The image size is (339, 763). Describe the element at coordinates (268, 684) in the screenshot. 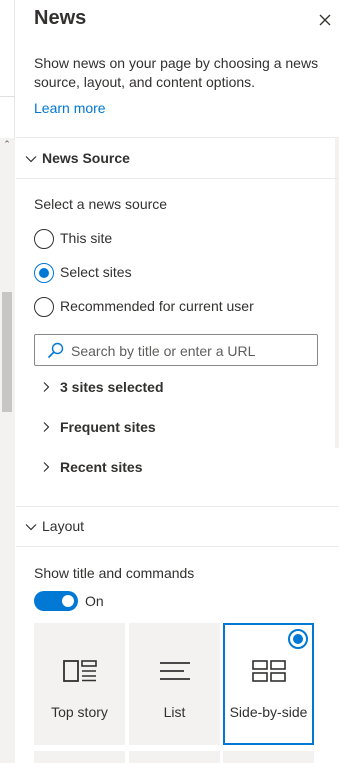

I see `layout-tile-side-by-side: Side-by-side` at that location.